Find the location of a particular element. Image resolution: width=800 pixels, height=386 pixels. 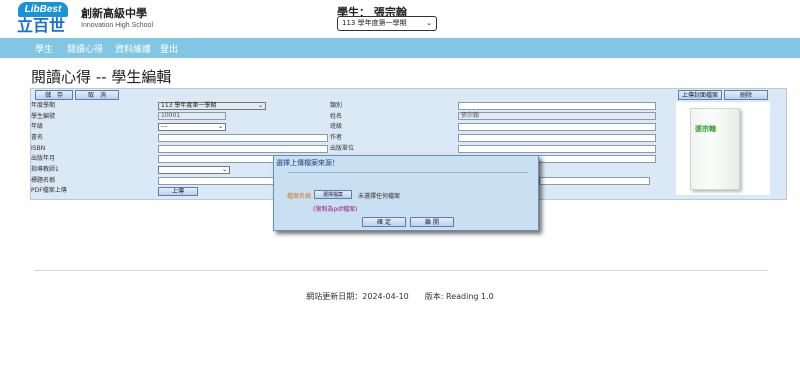

choose-file-button: 選擇檔案 is located at coordinates (333, 194).